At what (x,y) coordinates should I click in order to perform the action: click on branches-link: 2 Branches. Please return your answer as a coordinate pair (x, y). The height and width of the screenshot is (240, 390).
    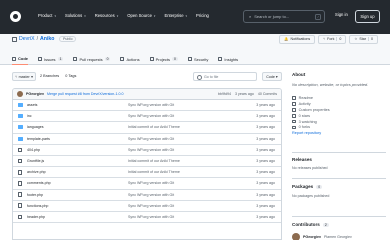
    Looking at the image, I should click on (49, 76).